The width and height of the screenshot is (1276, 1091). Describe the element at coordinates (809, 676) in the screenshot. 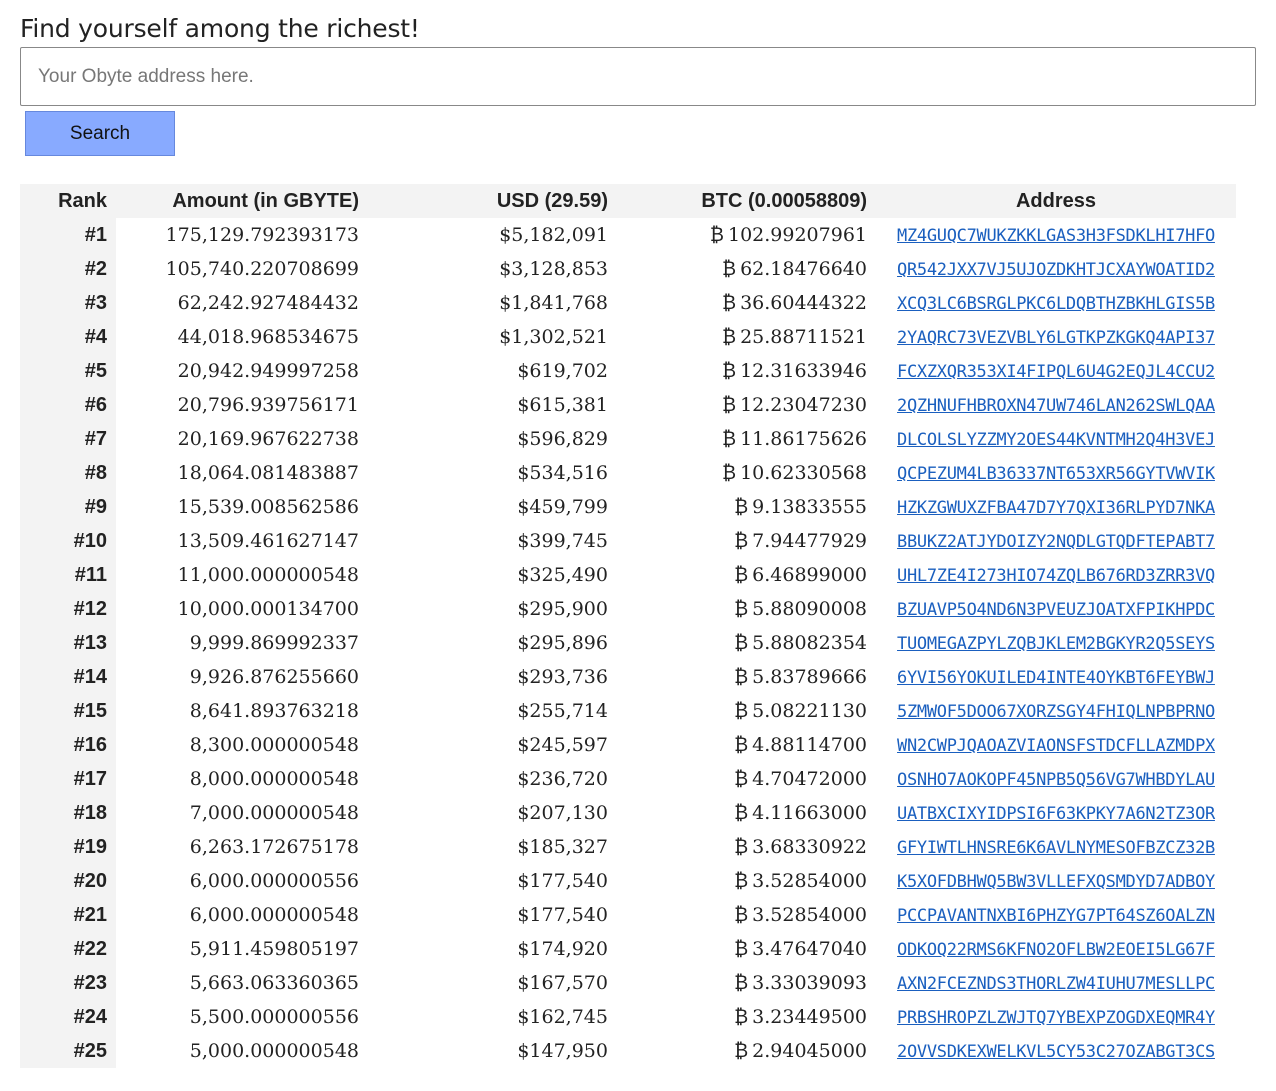

I see `btc-value: 5.83789666` at that location.